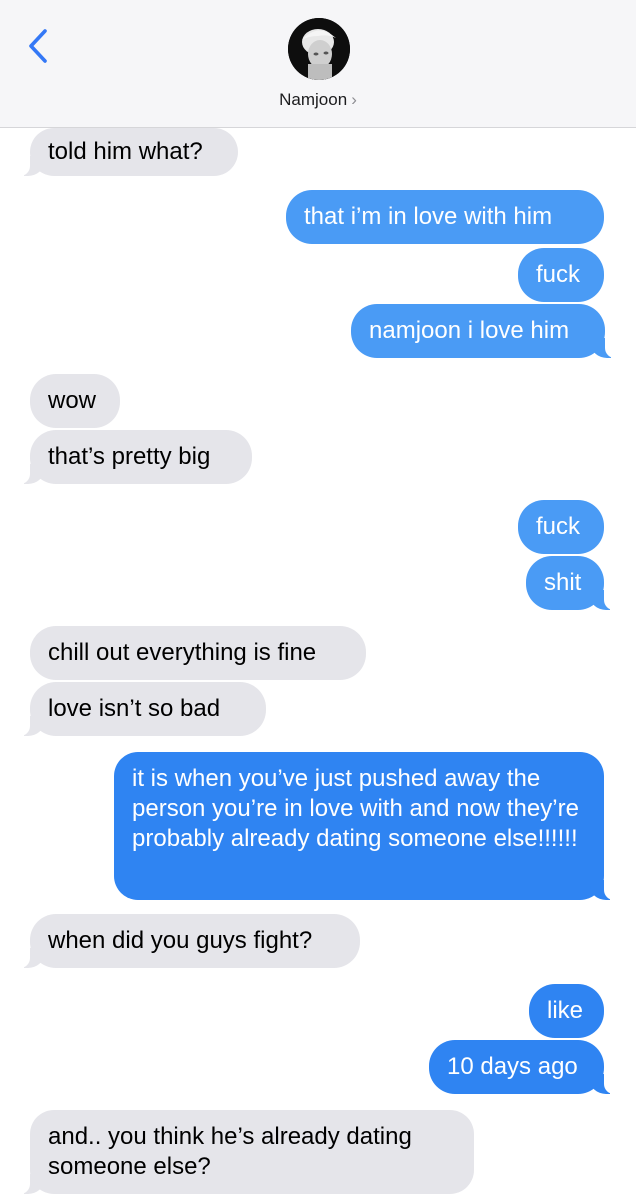 This screenshot has height=1200, width=636. What do you see at coordinates (198, 653) in the screenshot?
I see `message-bubble-incoming: chill out everything is fine` at bounding box center [198, 653].